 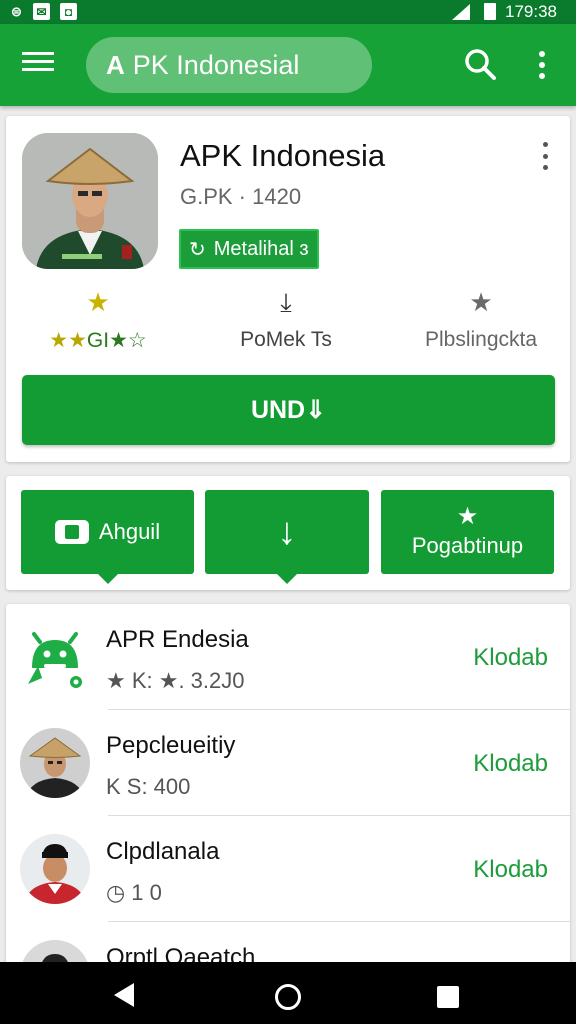 I want to click on list-item-name: APR Endesia, so click(x=177, y=639).